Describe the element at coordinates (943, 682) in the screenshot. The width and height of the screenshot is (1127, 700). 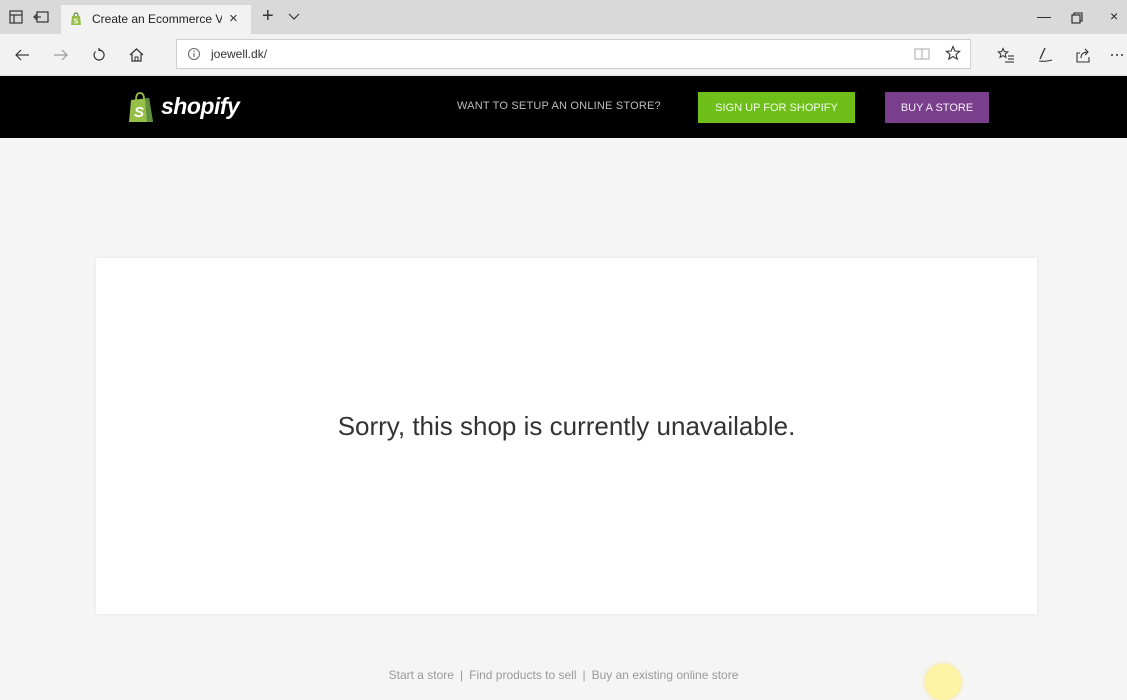
I see `decorative-sun-icon` at that location.